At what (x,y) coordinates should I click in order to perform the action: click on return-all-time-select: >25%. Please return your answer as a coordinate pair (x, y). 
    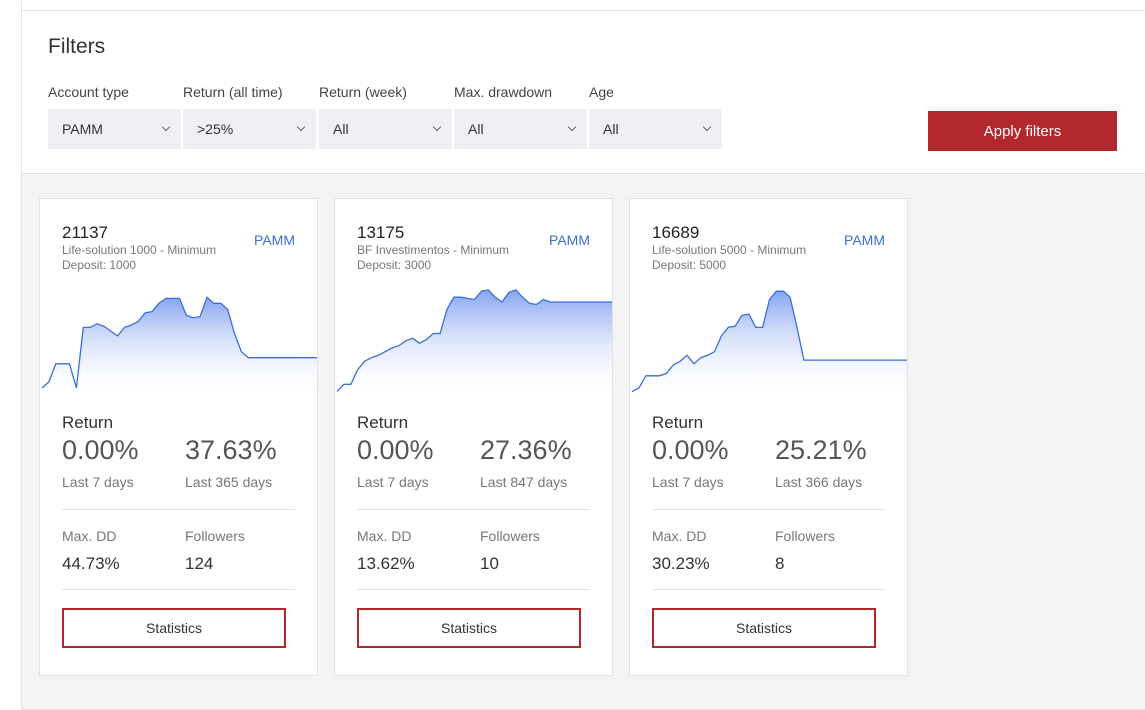
    Looking at the image, I should click on (249, 129).